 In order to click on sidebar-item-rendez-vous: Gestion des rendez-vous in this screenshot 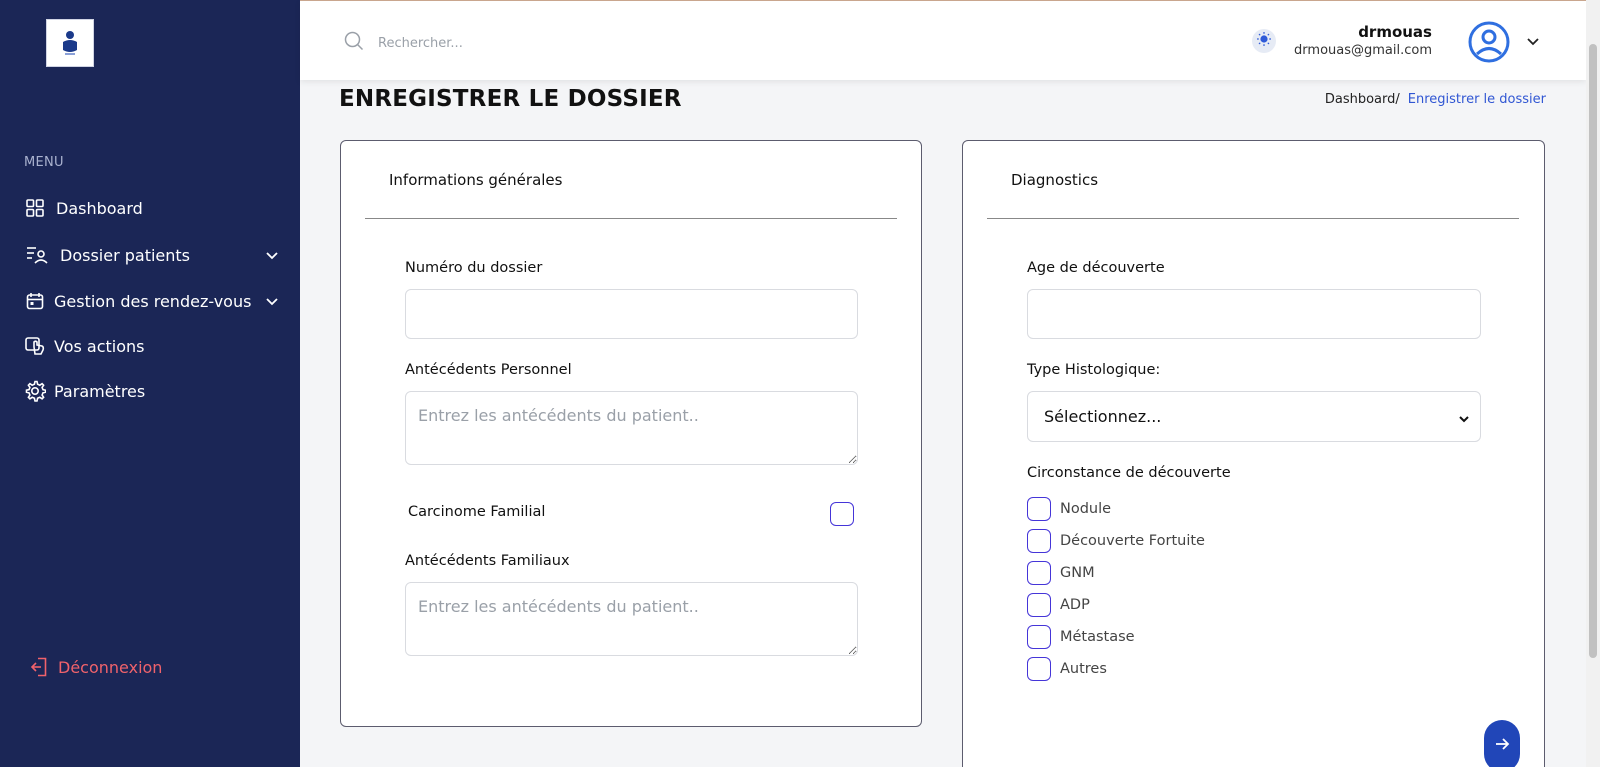, I will do `click(151, 301)`.